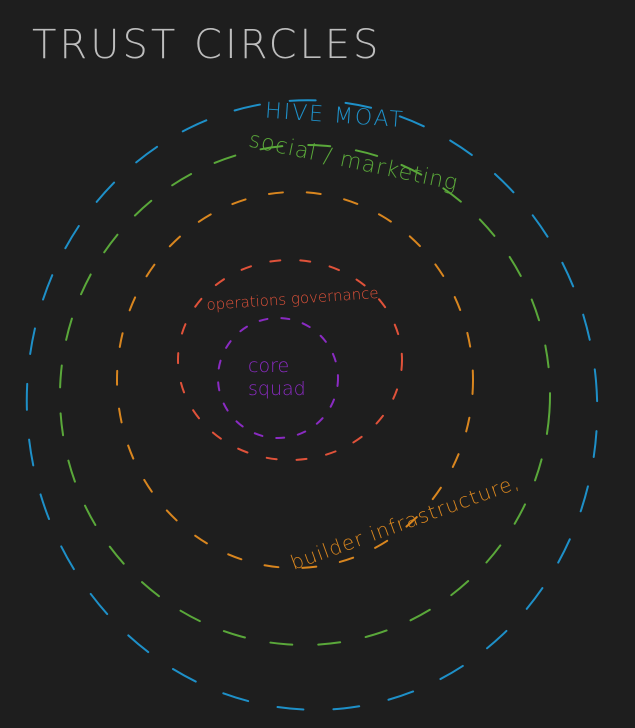  Describe the element at coordinates (292, 299) in the screenshot. I see `label-operations-governance: operations governance` at that location.